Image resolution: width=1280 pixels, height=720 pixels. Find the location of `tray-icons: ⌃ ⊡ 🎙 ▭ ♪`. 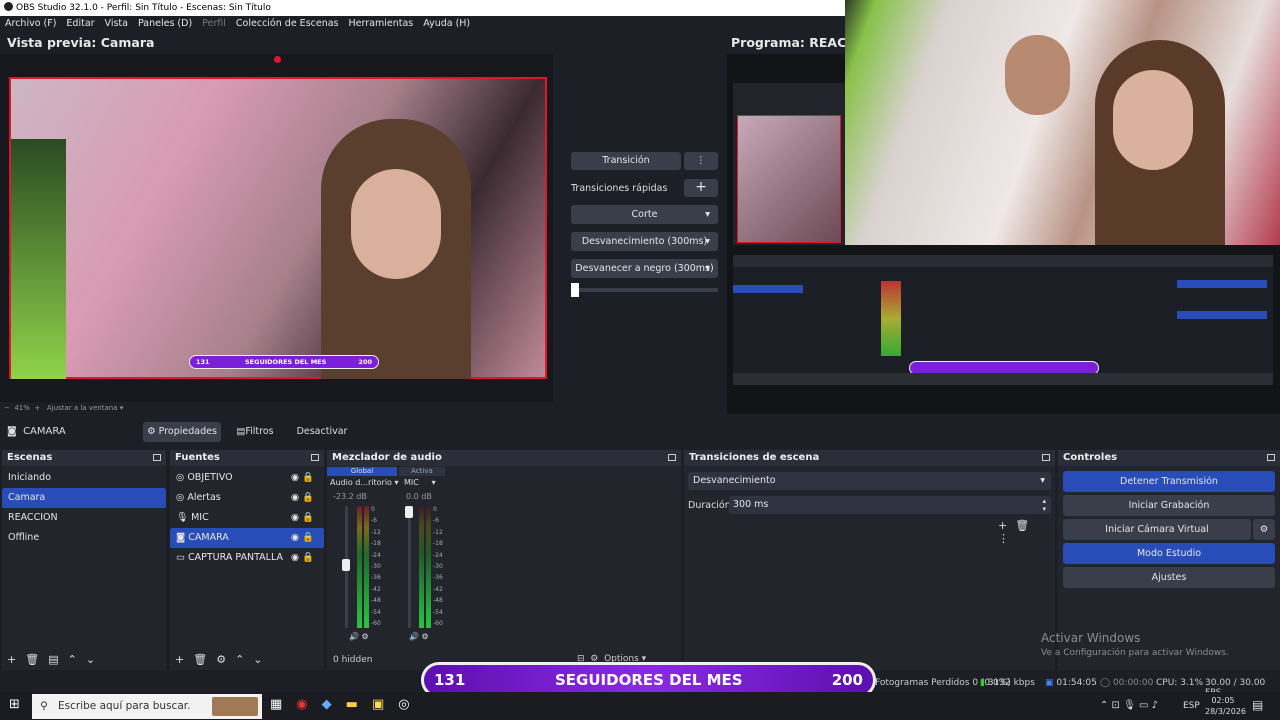

tray-icons: ⌃ ⊡ 🎙 ▭ ♪ is located at coordinates (1129, 705).